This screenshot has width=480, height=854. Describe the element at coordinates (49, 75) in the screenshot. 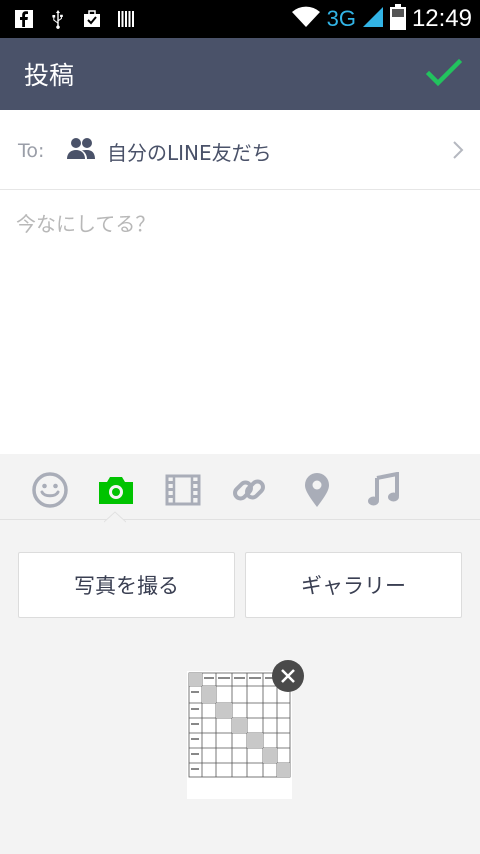

I see `page-title: 投稿` at that location.